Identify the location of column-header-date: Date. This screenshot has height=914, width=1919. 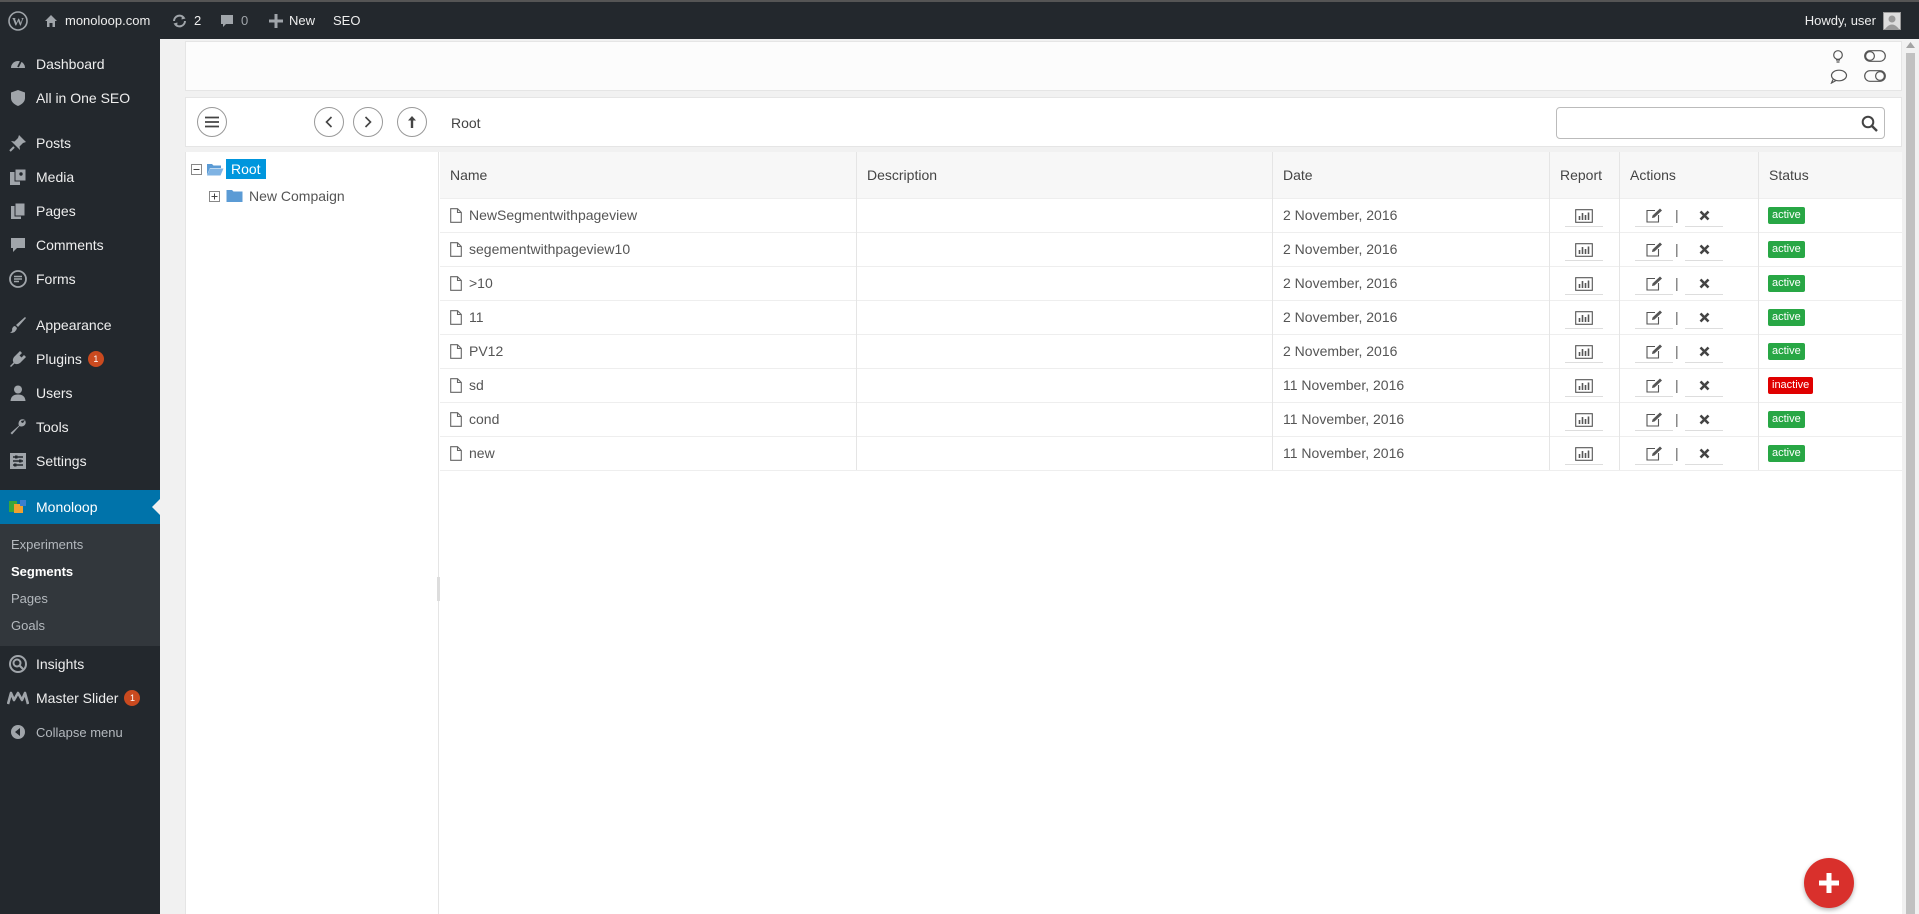
(1410, 175).